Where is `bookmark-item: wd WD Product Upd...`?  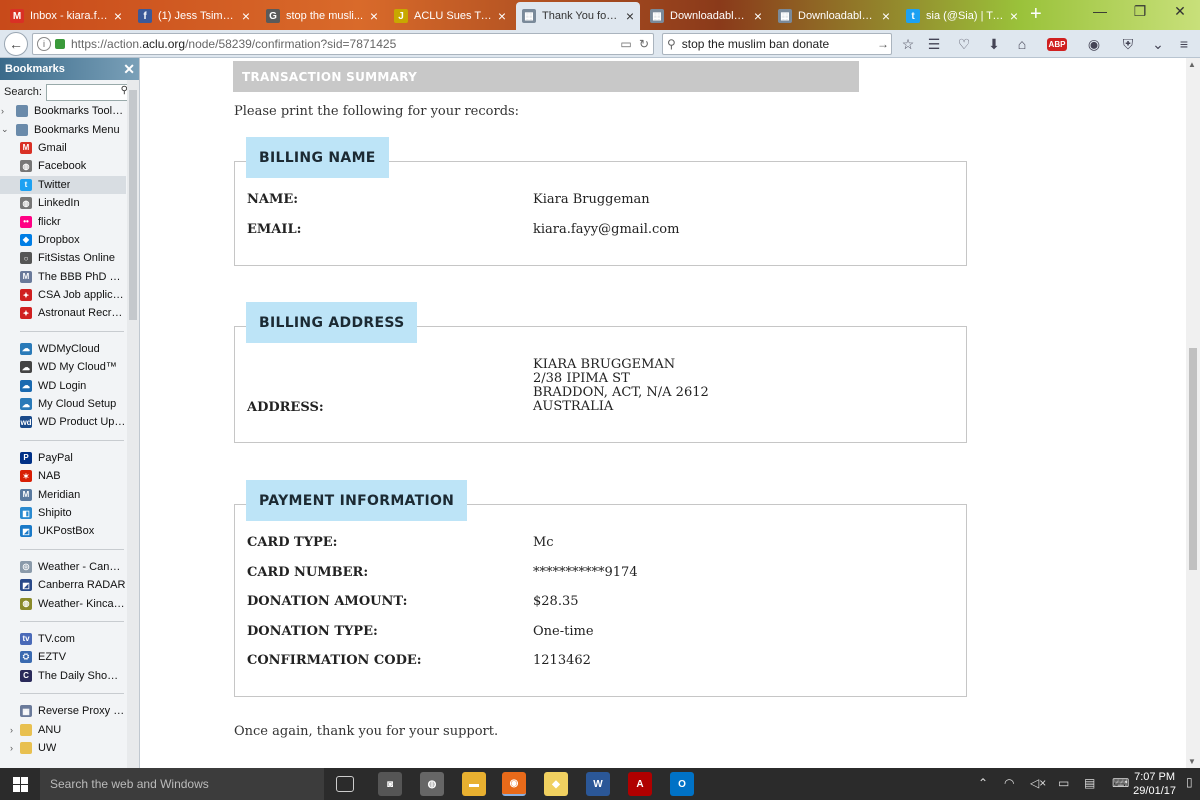
bookmark-item: wd WD Product Upd... is located at coordinates (63, 422).